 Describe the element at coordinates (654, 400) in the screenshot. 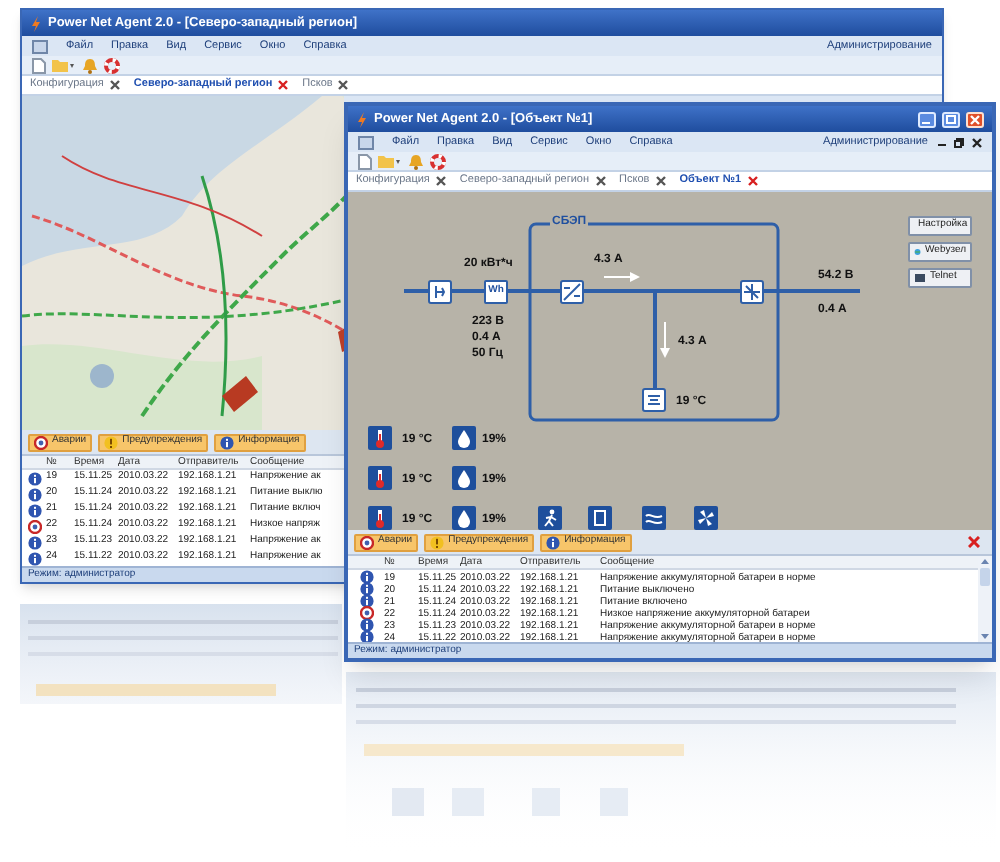

I see `battery-icon` at that location.